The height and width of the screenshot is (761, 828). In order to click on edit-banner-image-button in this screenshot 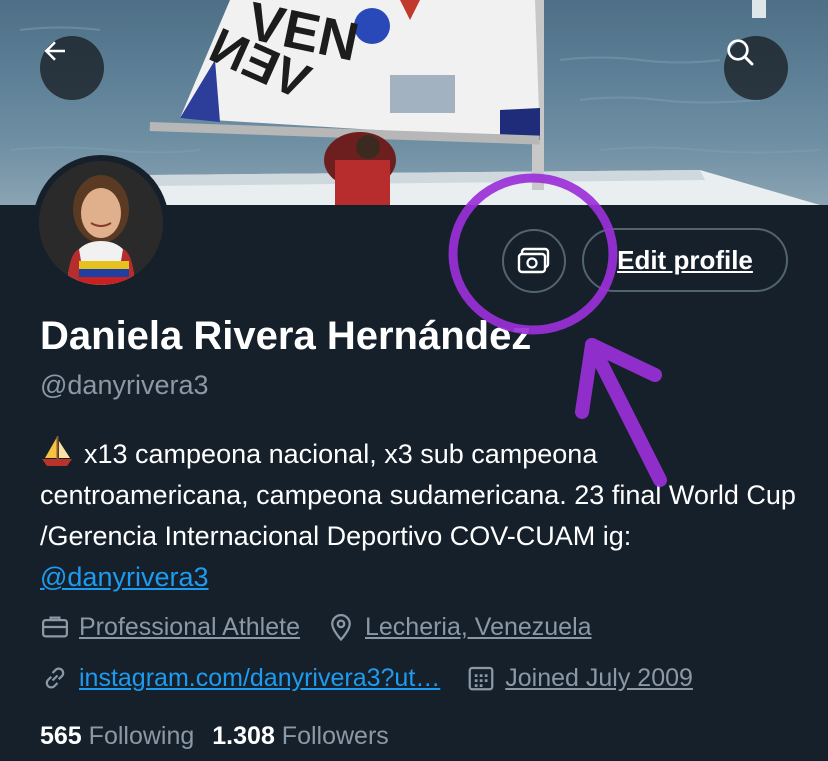, I will do `click(534, 261)`.